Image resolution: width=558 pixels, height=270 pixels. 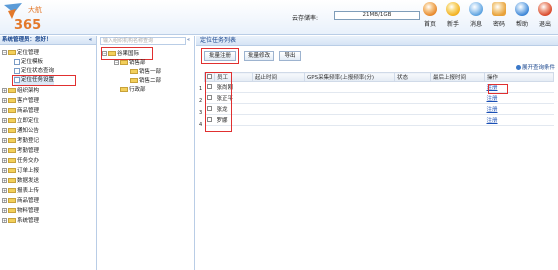 What do you see at coordinates (377, 15) in the screenshot?
I see `storage-usage-bar: 21MB/1GB` at bounding box center [377, 15].